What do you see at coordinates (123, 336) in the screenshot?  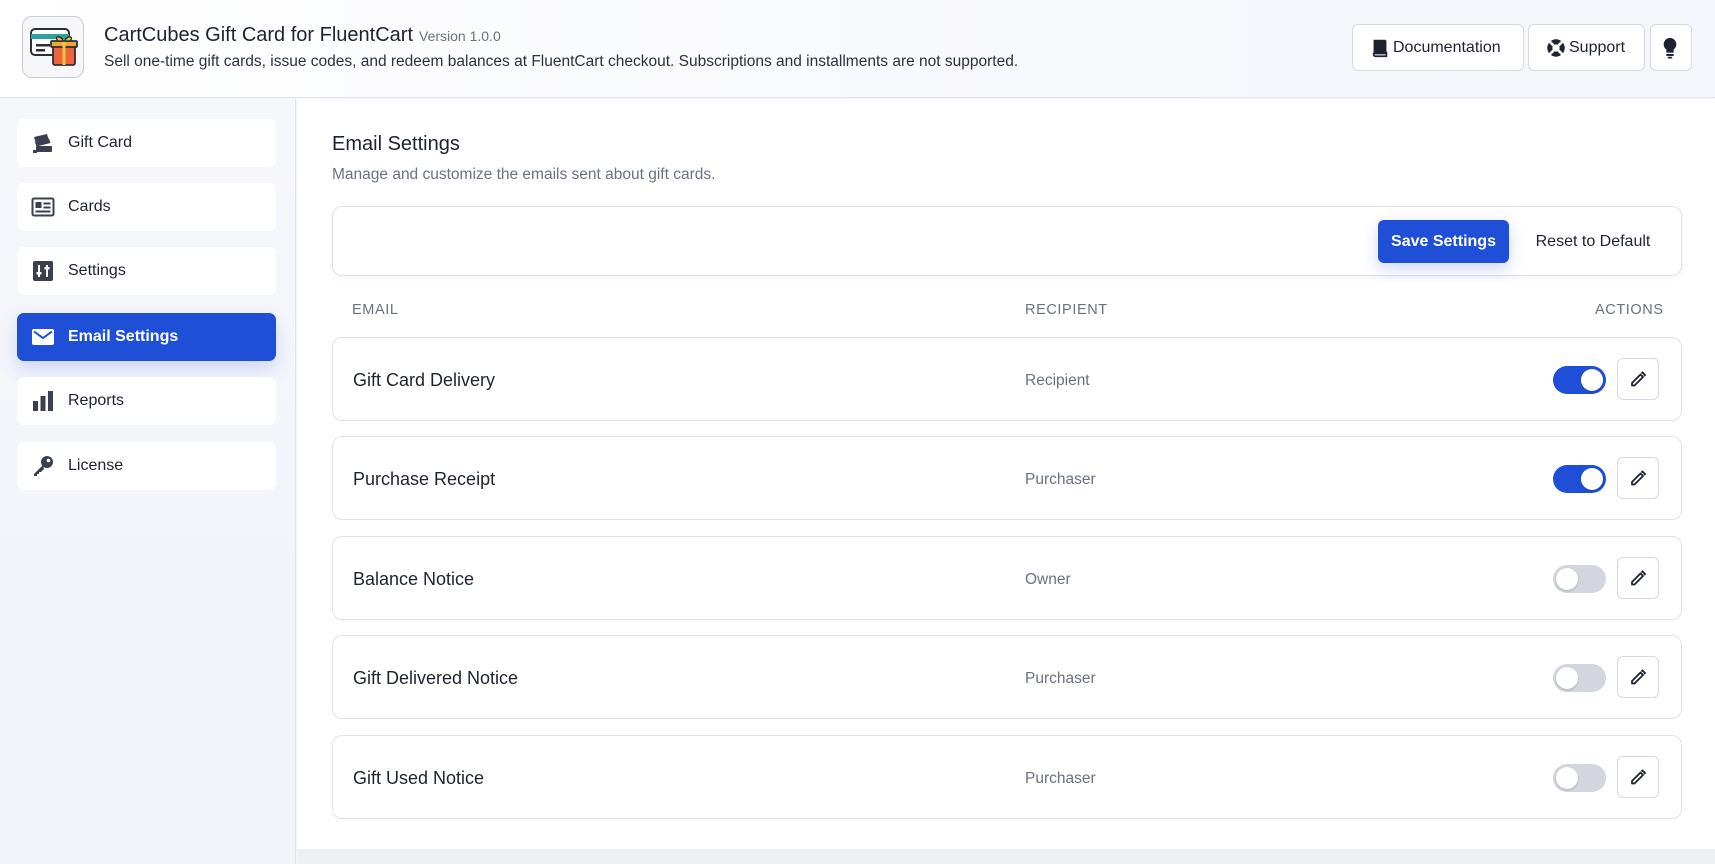 I see `sidebar-item-label: Email Settings` at bounding box center [123, 336].